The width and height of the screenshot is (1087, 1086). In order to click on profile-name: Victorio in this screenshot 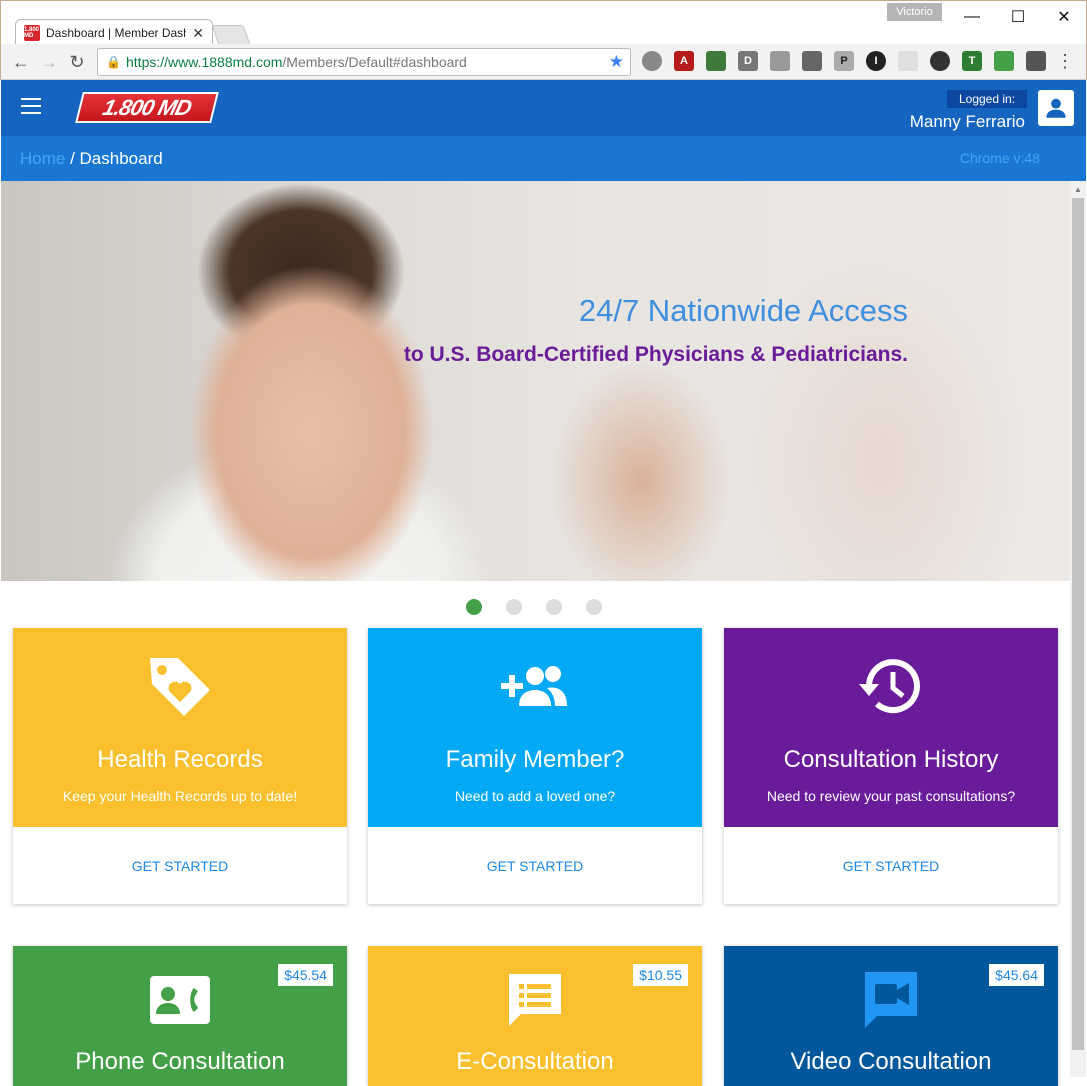, I will do `click(914, 12)`.